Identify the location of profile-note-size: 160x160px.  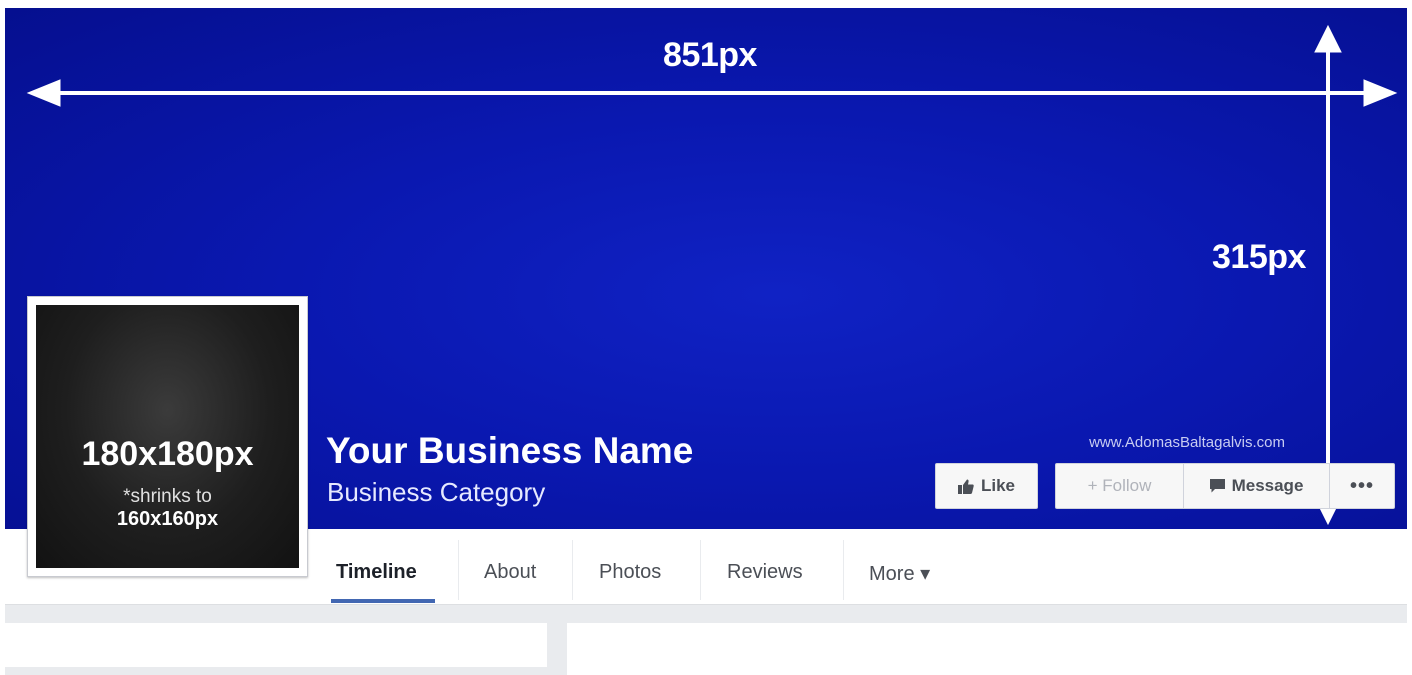
(167, 519).